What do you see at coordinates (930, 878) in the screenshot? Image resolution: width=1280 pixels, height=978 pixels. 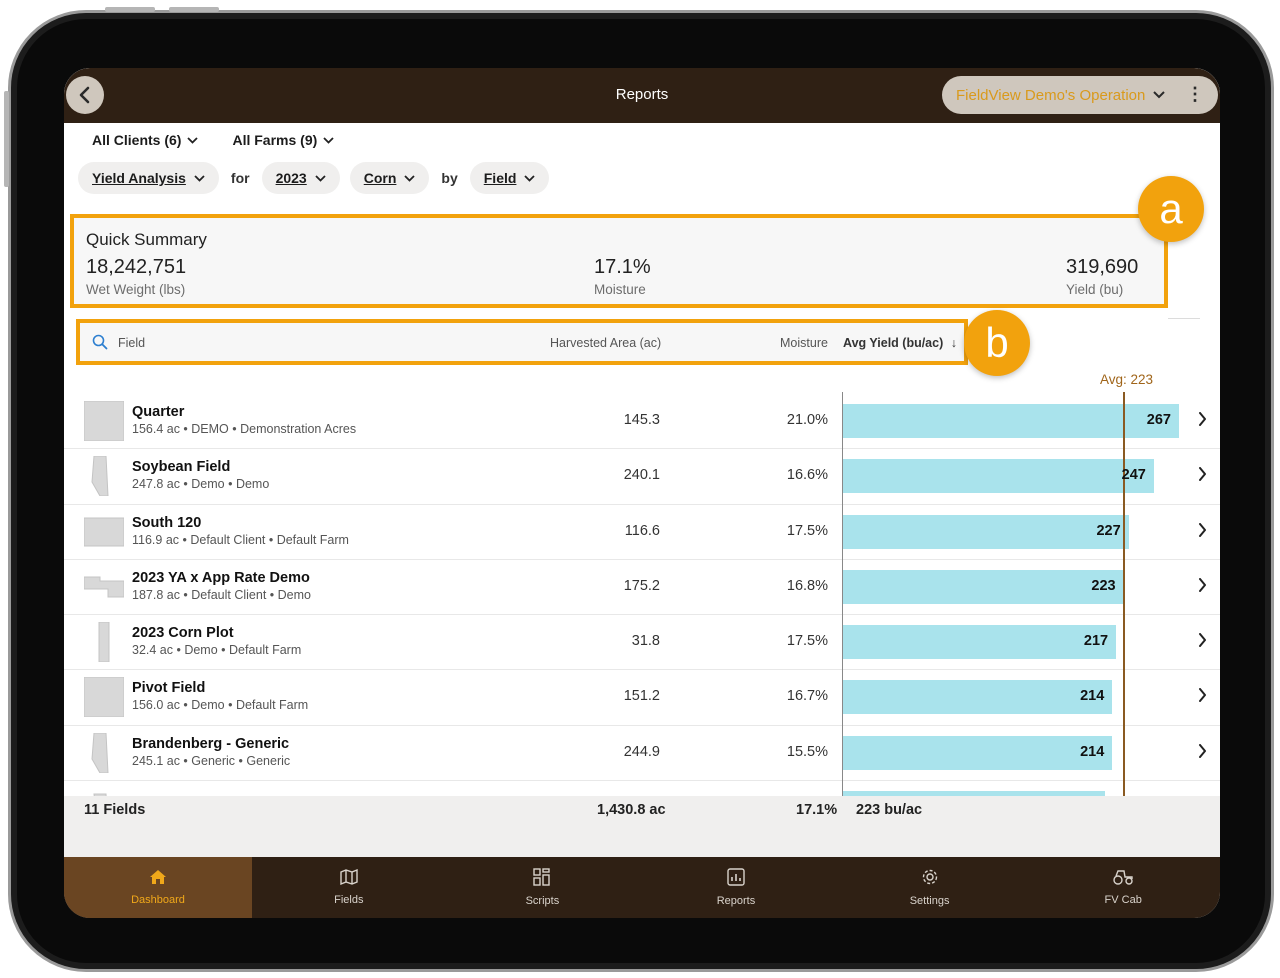 I see `gear-icon` at bounding box center [930, 878].